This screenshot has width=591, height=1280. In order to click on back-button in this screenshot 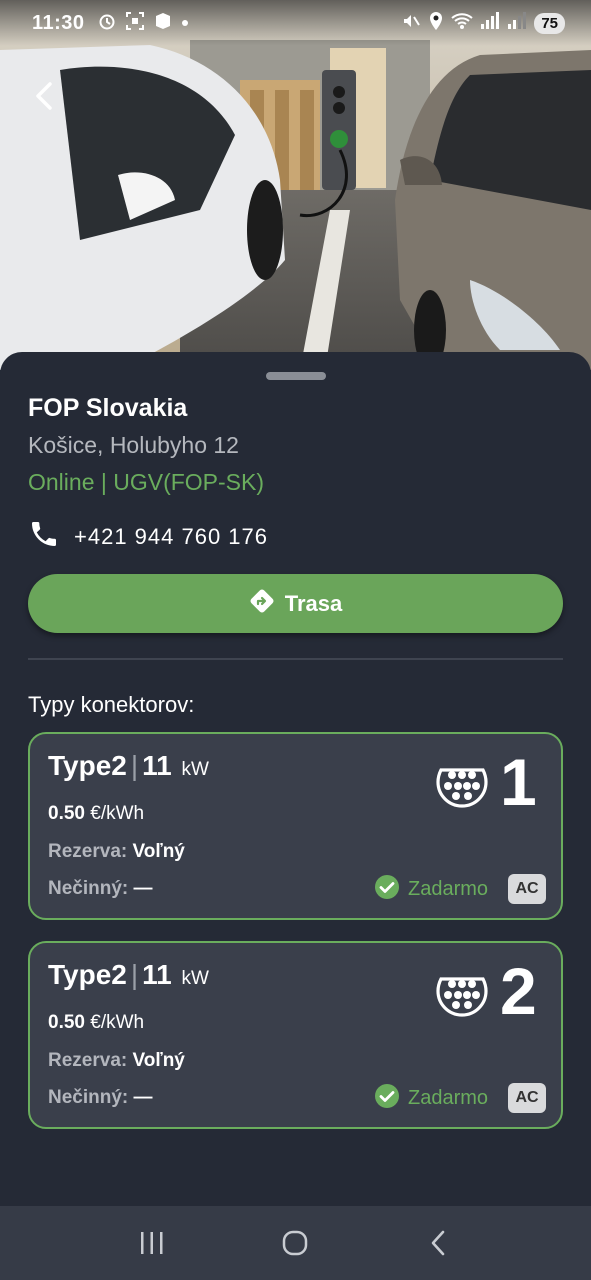, I will do `click(46, 96)`.